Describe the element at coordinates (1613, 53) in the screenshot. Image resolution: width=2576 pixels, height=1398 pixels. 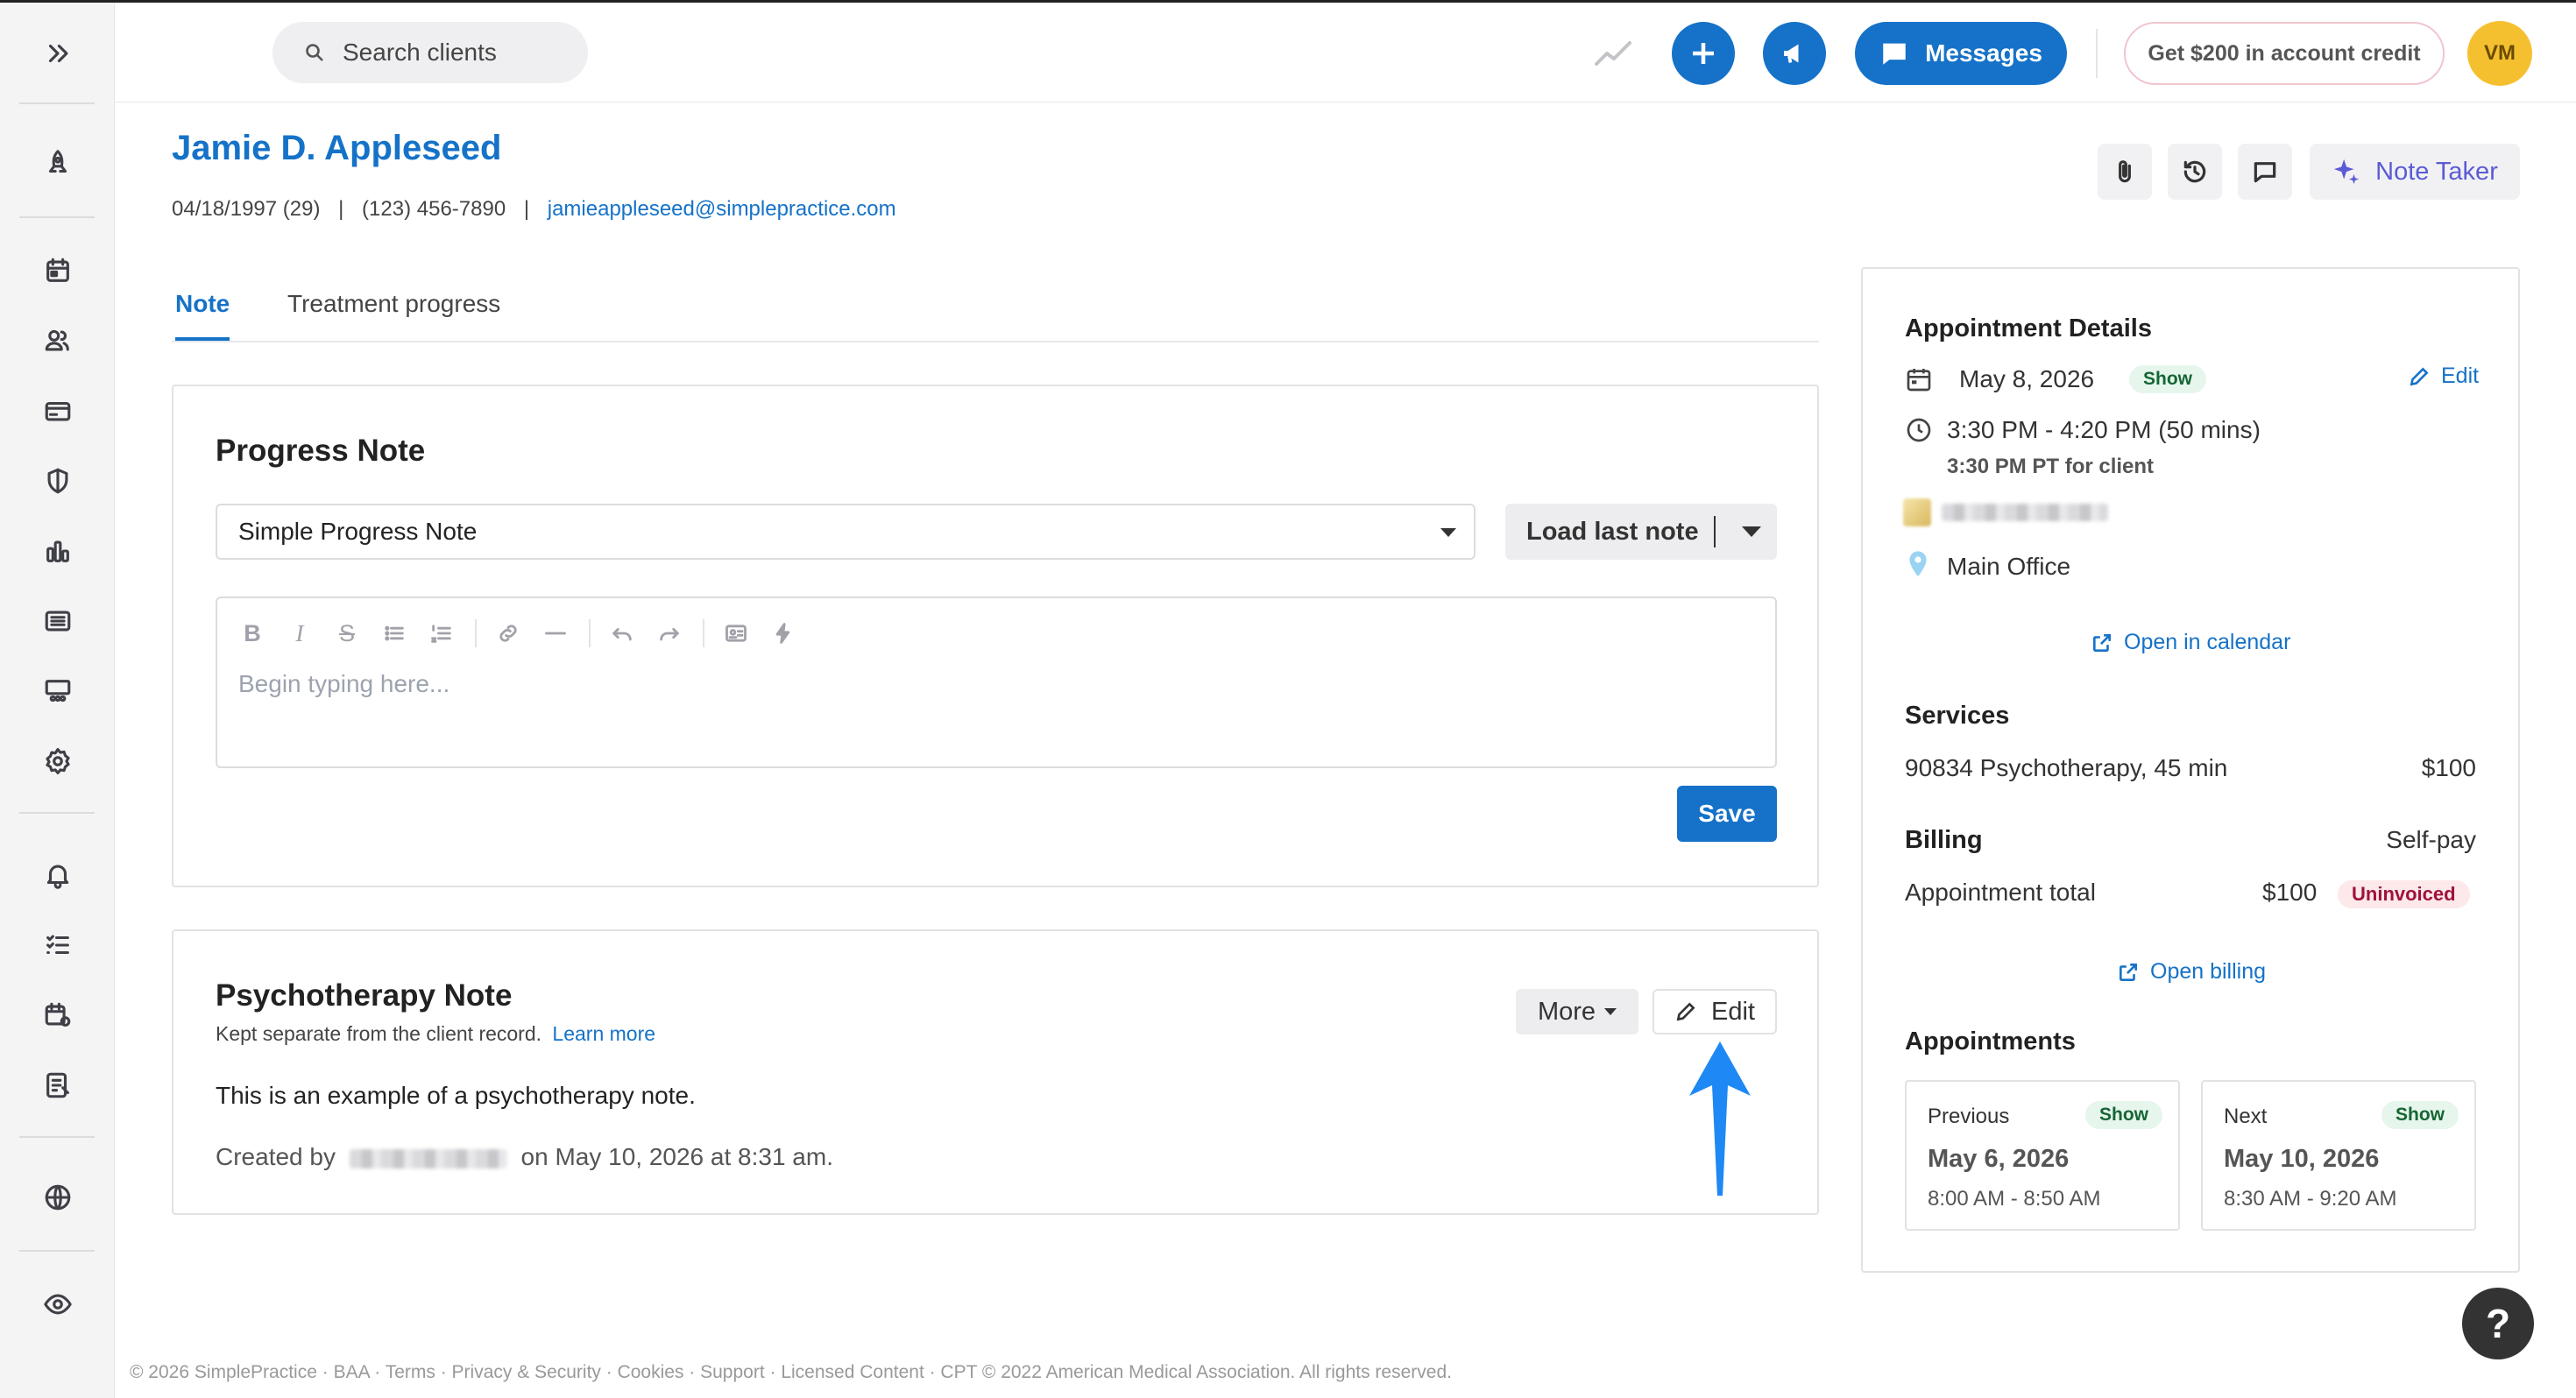
I see `trend-chart-icon` at that location.